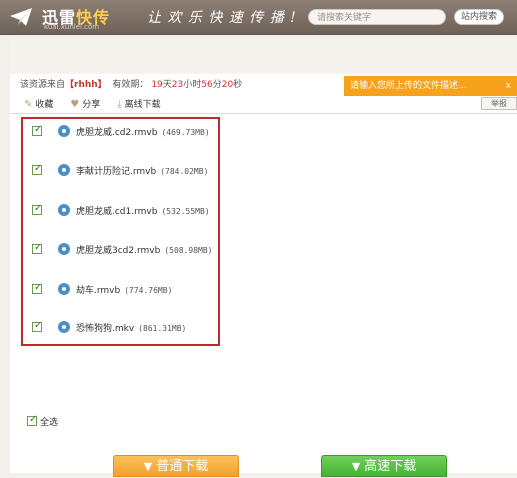 The height and width of the screenshot is (478, 517). I want to click on file-size: (532.55MB), so click(185, 211).